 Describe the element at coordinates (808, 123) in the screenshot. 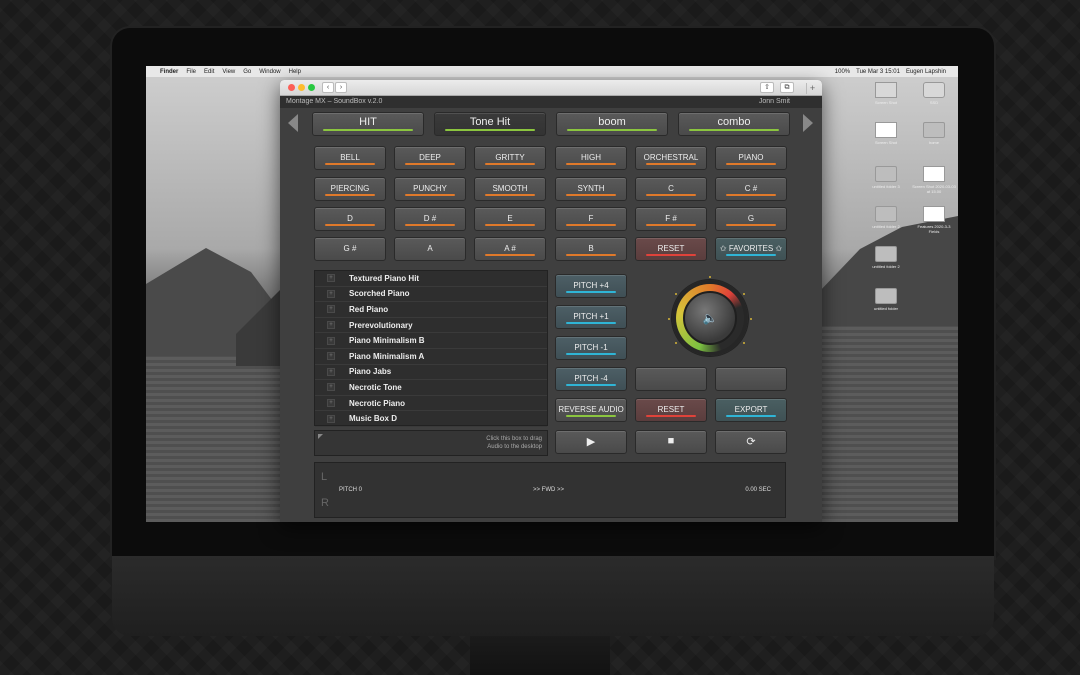

I see `next-category-arrow-icon` at that location.